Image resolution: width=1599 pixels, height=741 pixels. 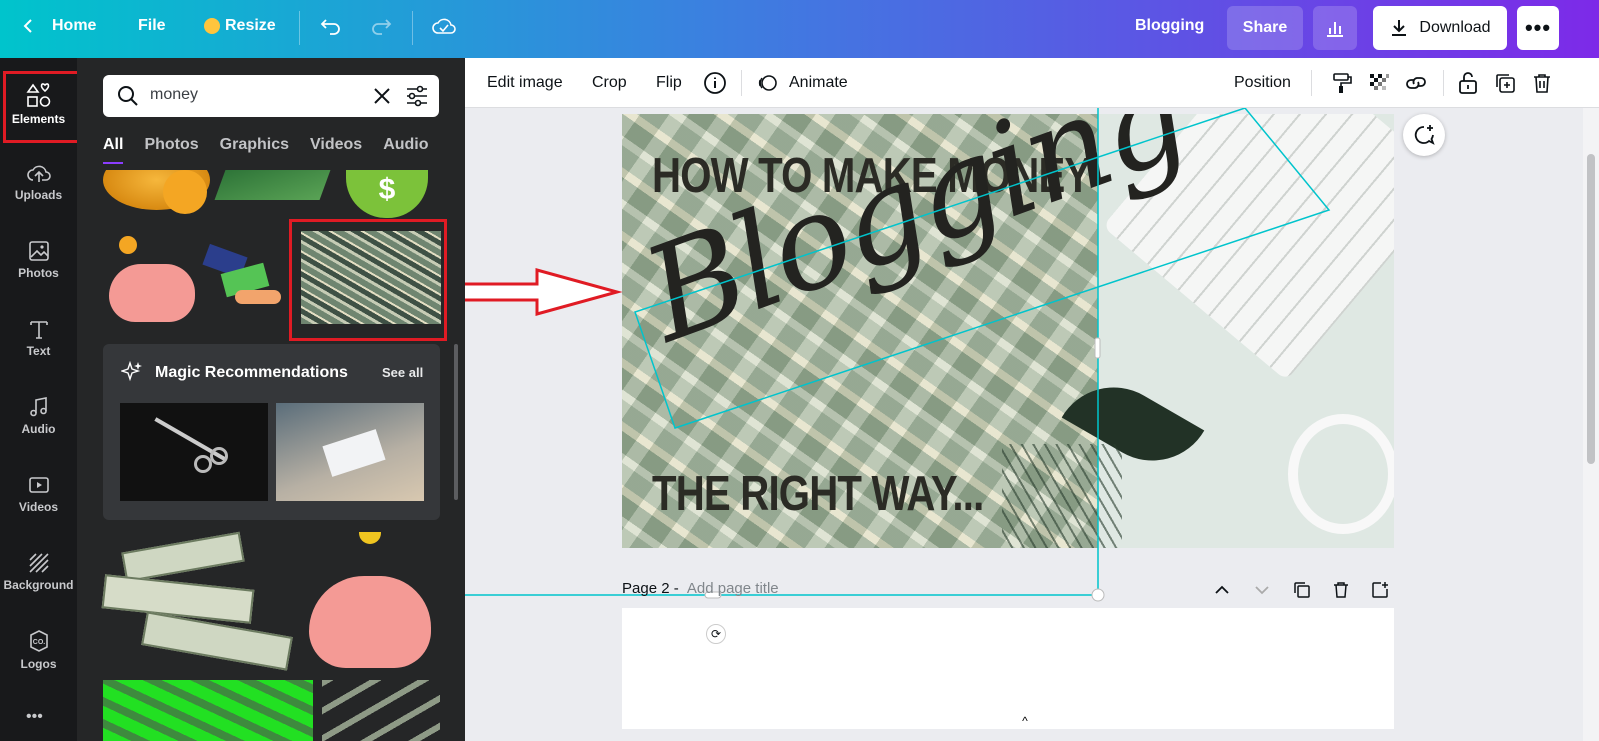 I want to click on rotate-icon: ⟳, so click(x=716, y=634).